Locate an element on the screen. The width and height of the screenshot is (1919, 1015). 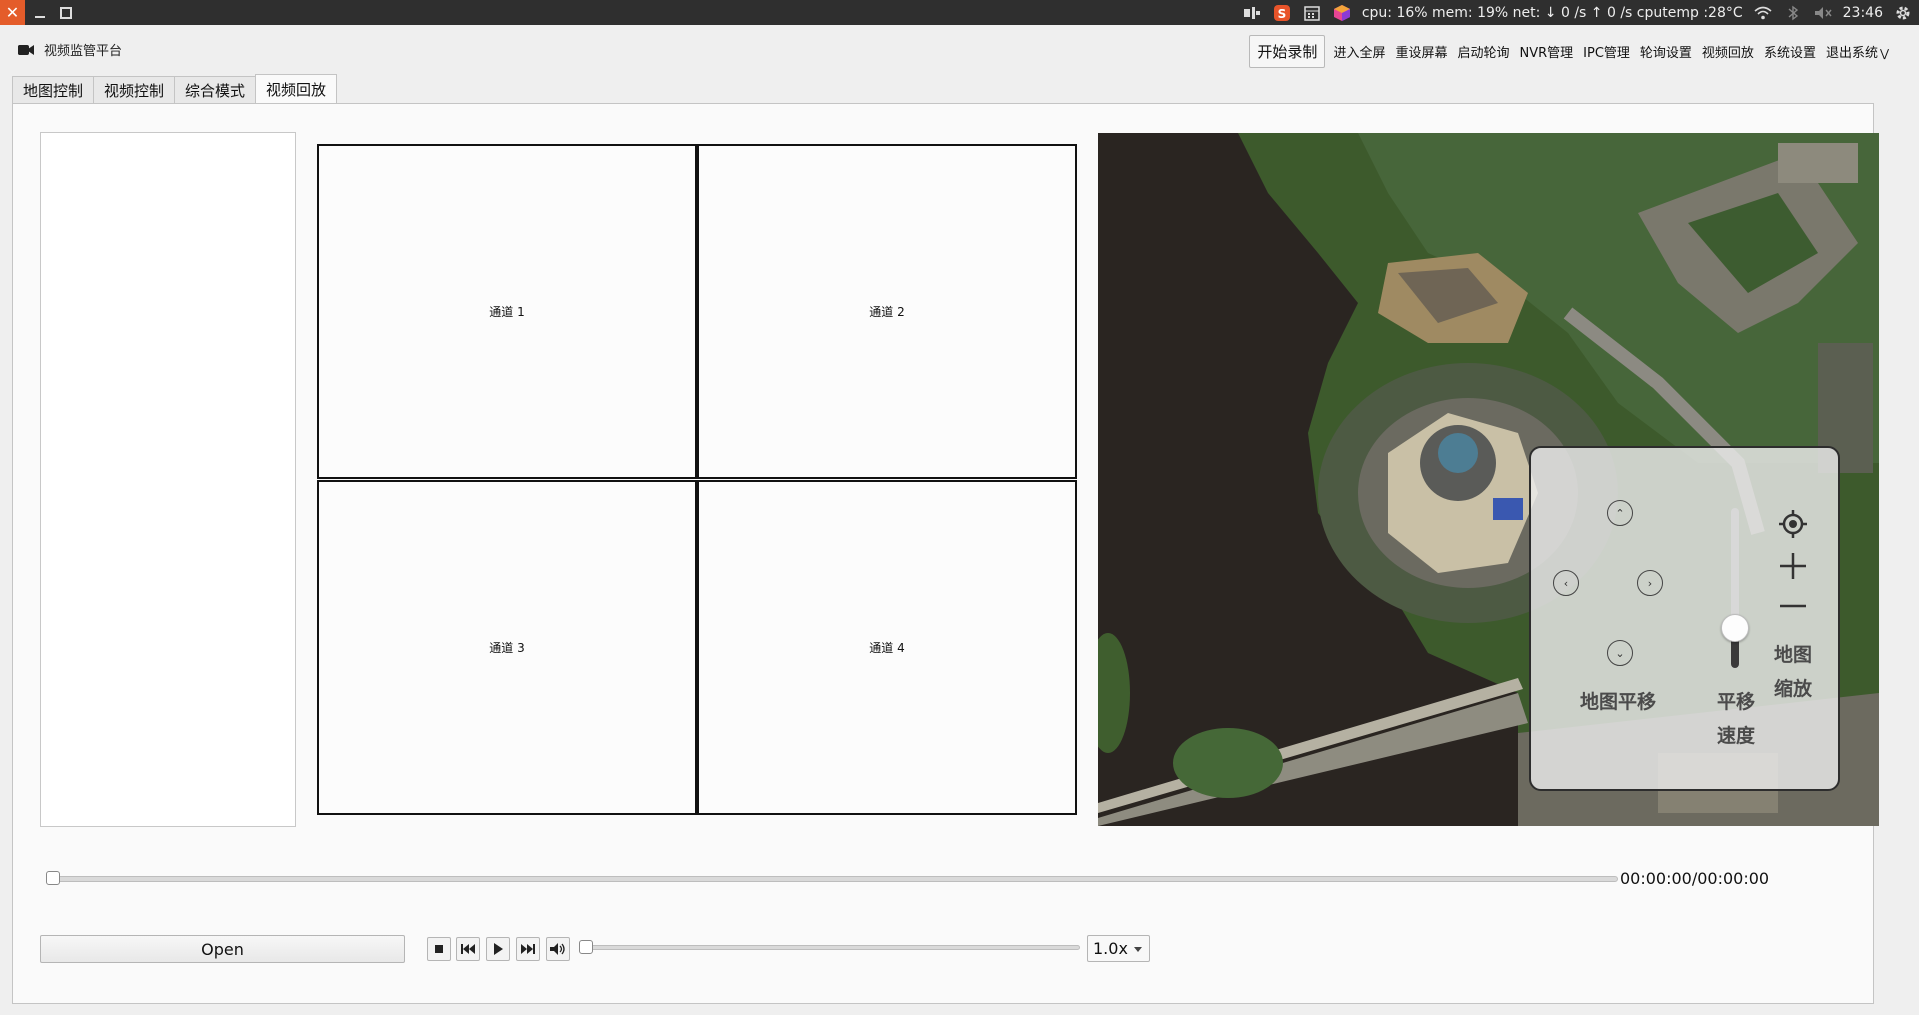
seek-handle is located at coordinates (53, 878).